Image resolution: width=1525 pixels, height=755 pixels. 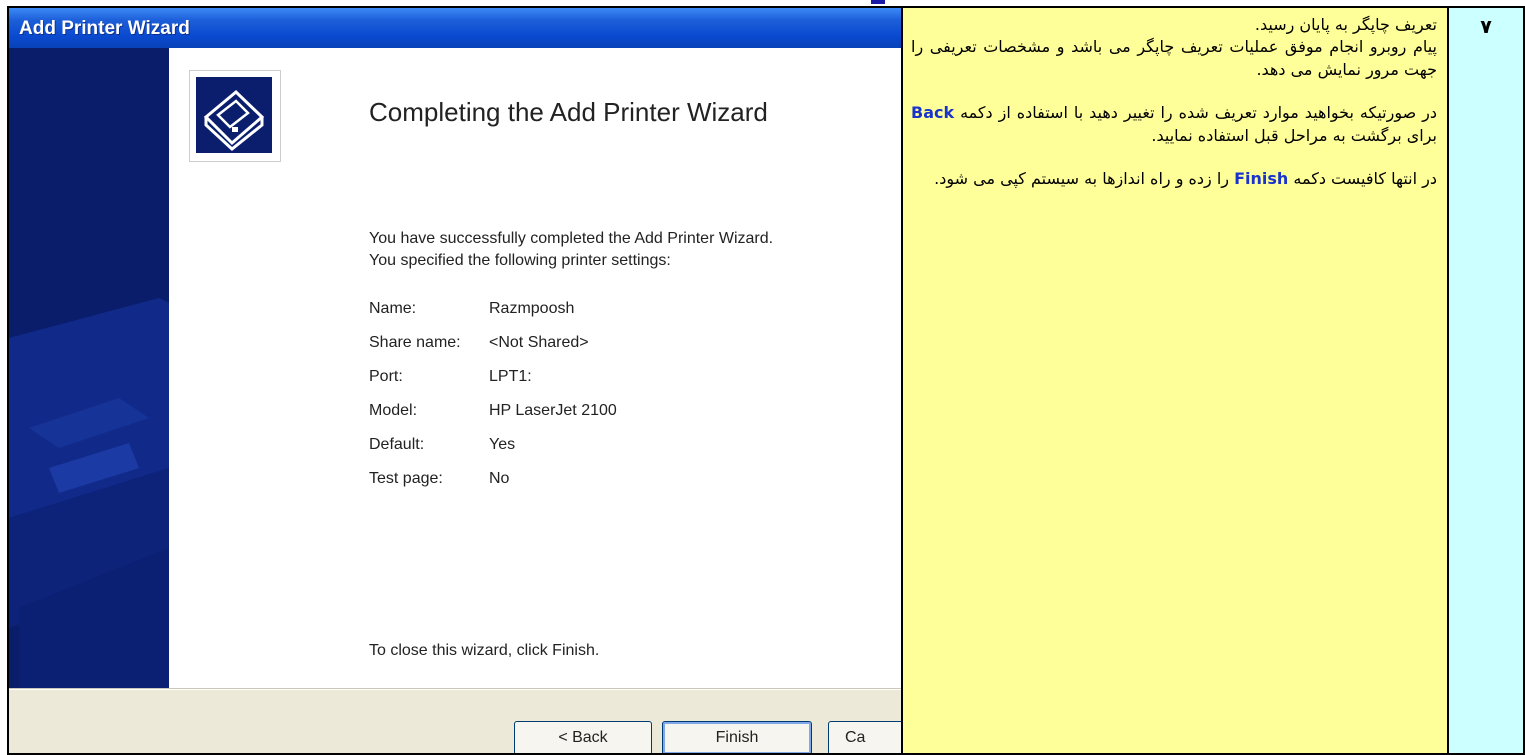 What do you see at coordinates (502, 444) in the screenshot?
I see `setting-value-default: Yes` at bounding box center [502, 444].